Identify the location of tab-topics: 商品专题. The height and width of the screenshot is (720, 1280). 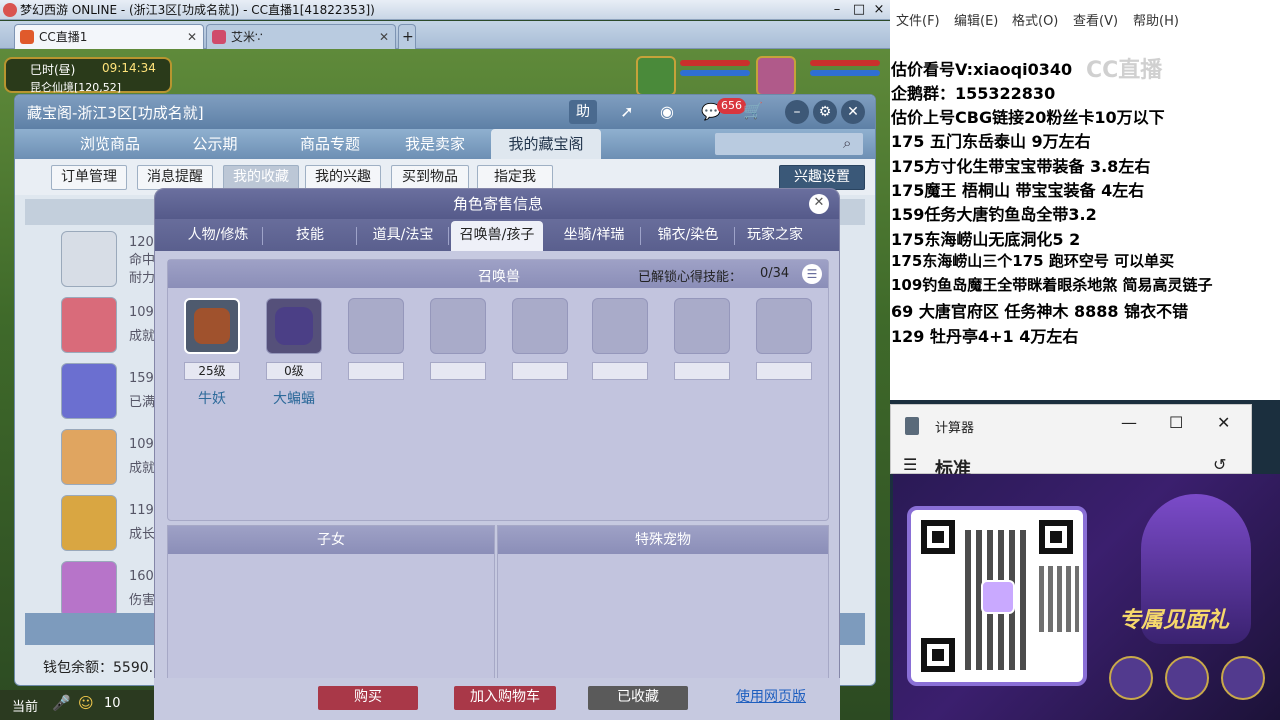
(330, 144).